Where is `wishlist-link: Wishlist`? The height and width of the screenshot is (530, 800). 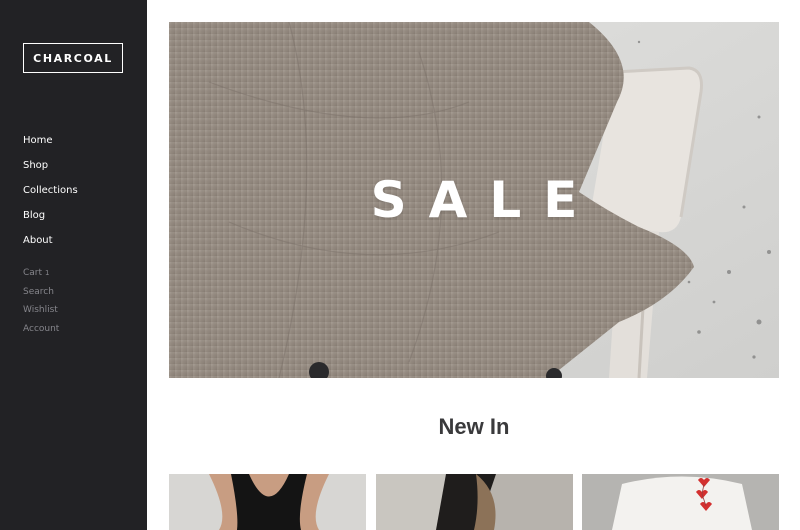 wishlist-link: Wishlist is located at coordinates (41, 313).